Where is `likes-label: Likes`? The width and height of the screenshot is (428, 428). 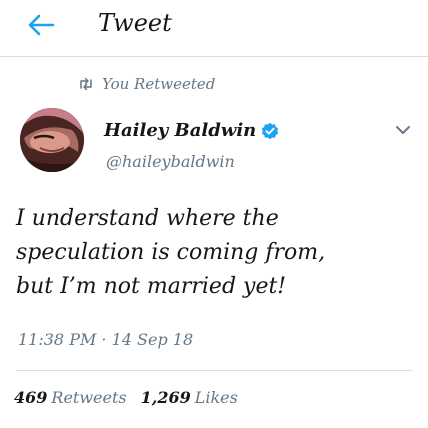
likes-label: Likes is located at coordinates (216, 398).